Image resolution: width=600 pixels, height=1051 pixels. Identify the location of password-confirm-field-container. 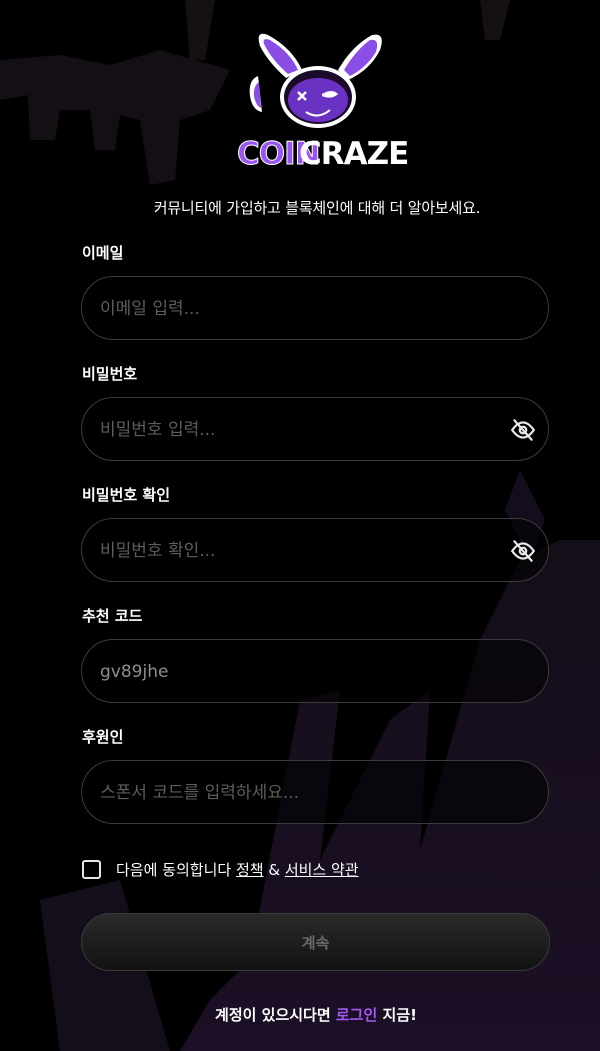
(315, 550).